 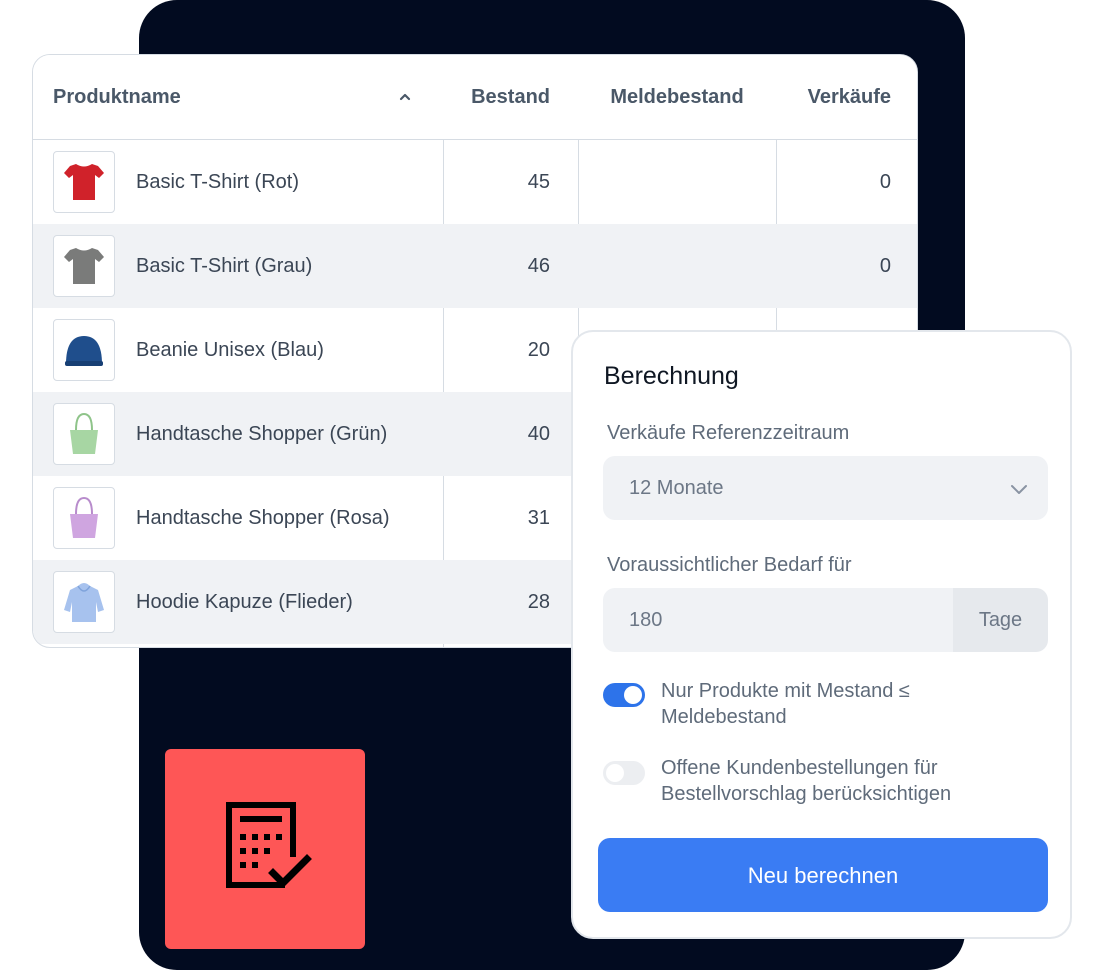 I want to click on demand-label: Voraussichtlicher Bedarf für, so click(x=729, y=565).